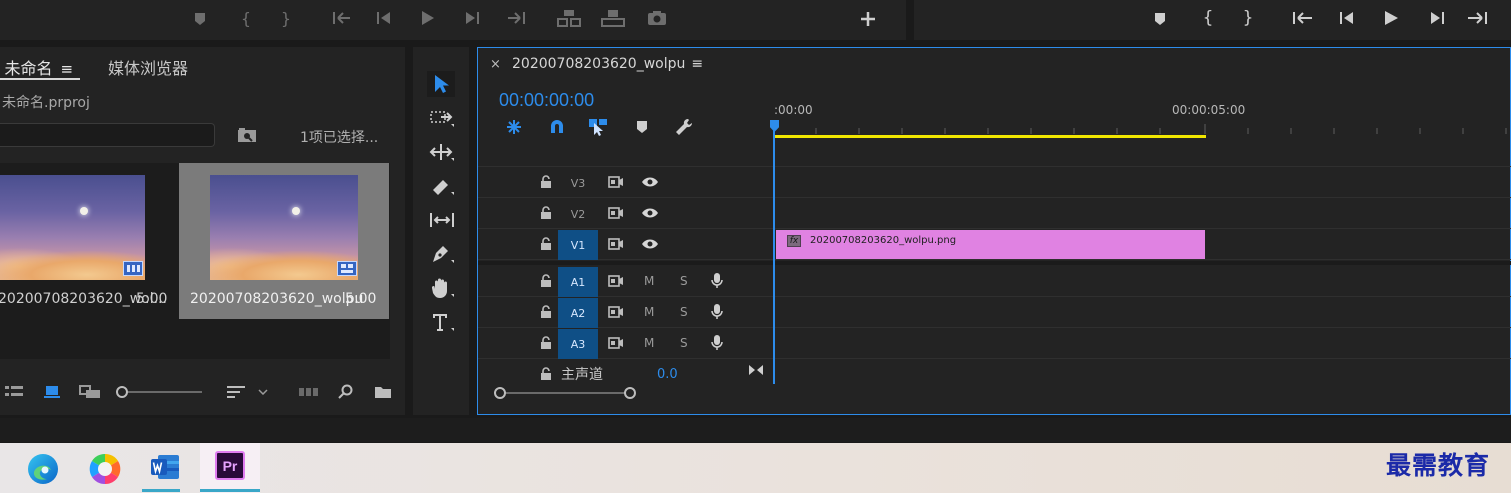  Describe the element at coordinates (578, 214) in the screenshot. I see `track-target-v2: V2` at that location.